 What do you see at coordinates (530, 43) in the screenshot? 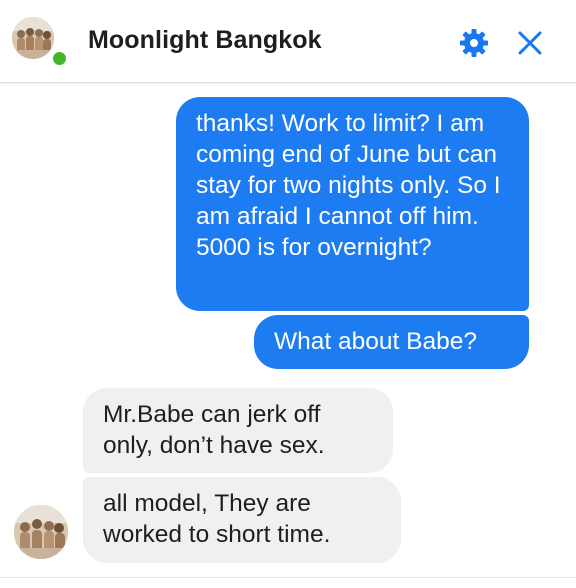
I see `close-icon` at bounding box center [530, 43].